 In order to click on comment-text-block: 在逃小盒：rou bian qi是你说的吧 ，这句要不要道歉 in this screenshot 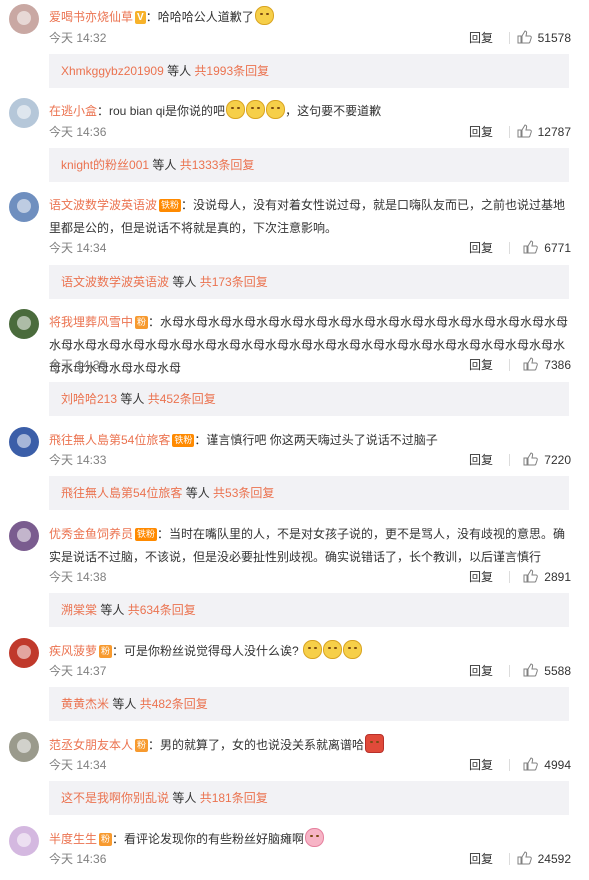, I will do `click(311, 111)`.